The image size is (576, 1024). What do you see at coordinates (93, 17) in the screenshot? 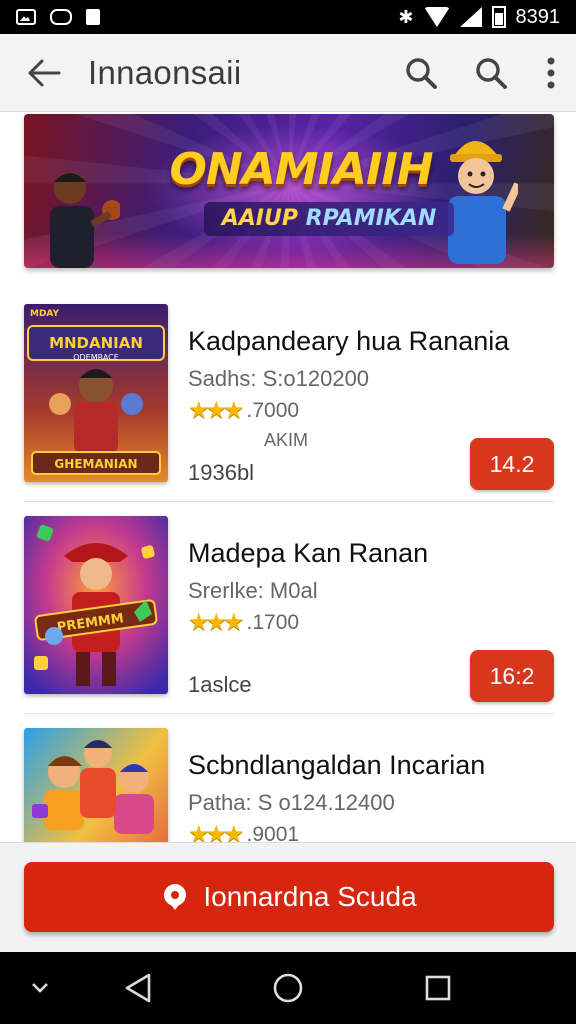
I see `document-icon` at bounding box center [93, 17].